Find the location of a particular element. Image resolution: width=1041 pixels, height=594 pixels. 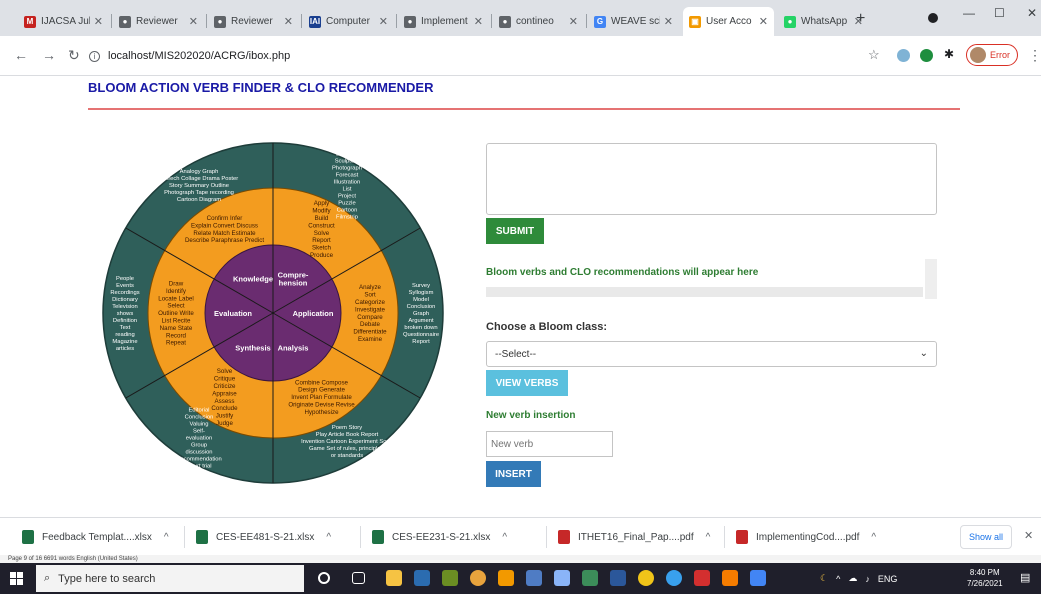

download-item: ImplementingCod....pdf ^ is located at coordinates (806, 537).